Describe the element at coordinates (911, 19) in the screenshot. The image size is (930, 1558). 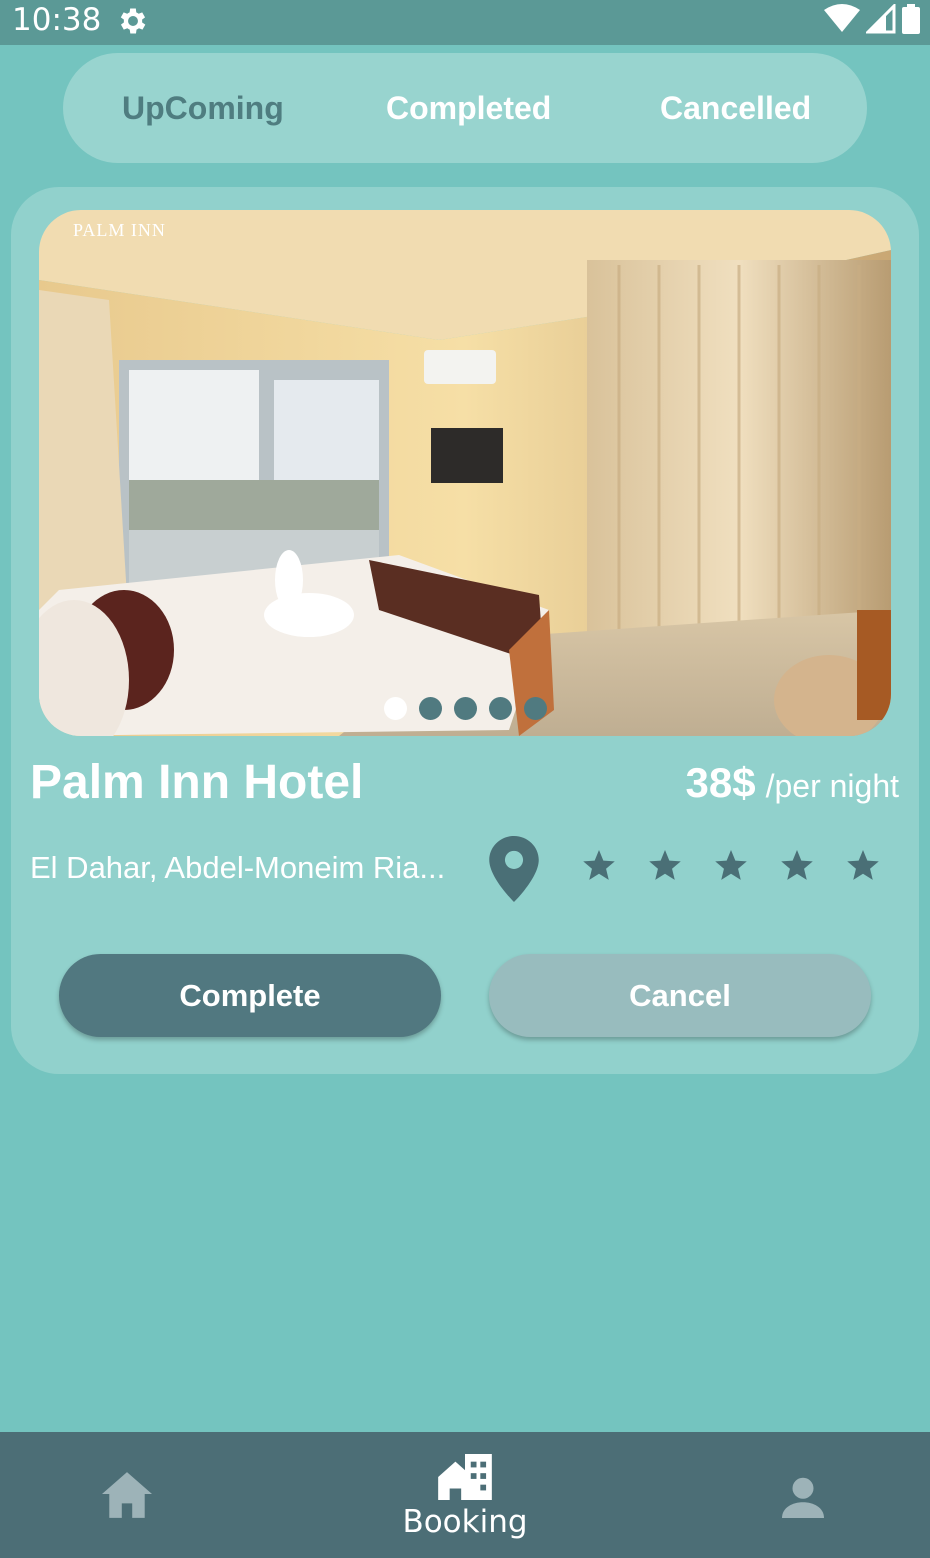
I see `battery-icon` at that location.